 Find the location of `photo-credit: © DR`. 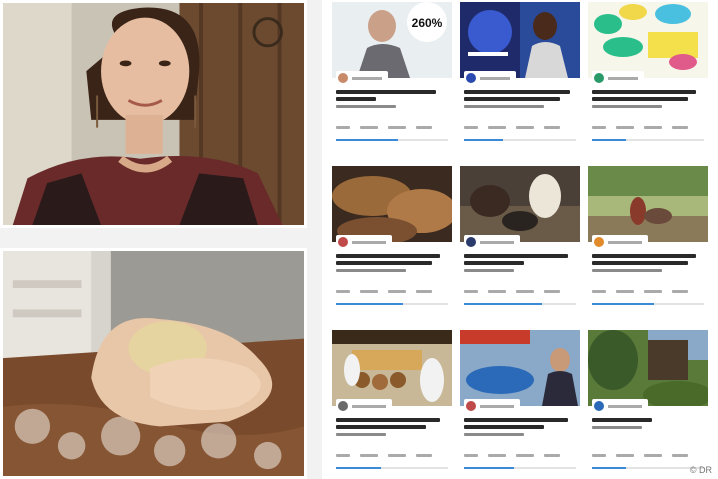

photo-credit: © DR is located at coordinates (700, 470).